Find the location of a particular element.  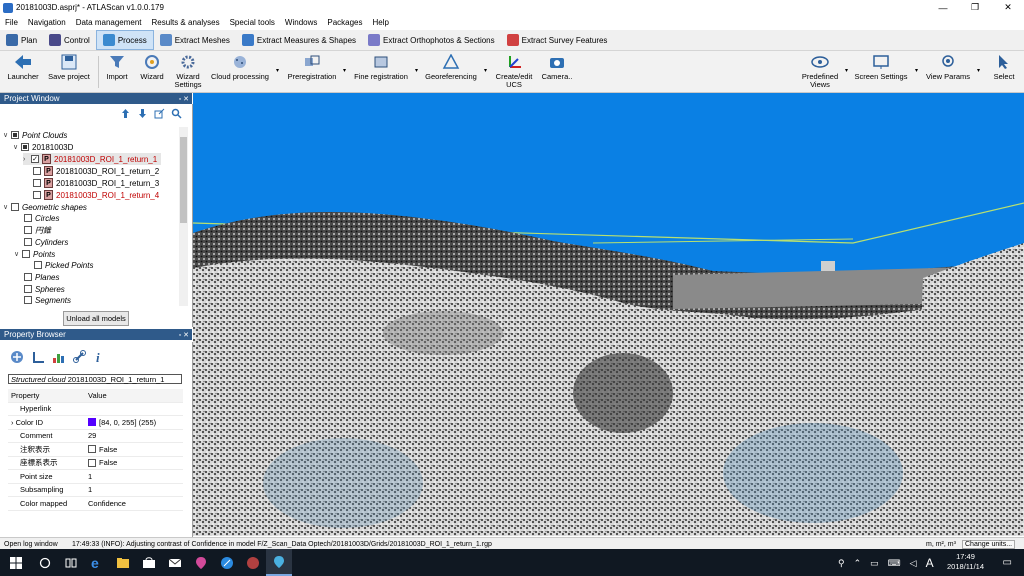

launcher-button: Launcher is located at coordinates (23, 67).